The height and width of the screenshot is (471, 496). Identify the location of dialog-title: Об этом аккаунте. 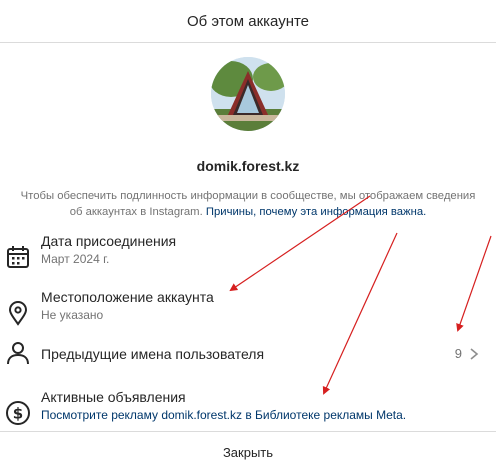
(248, 21).